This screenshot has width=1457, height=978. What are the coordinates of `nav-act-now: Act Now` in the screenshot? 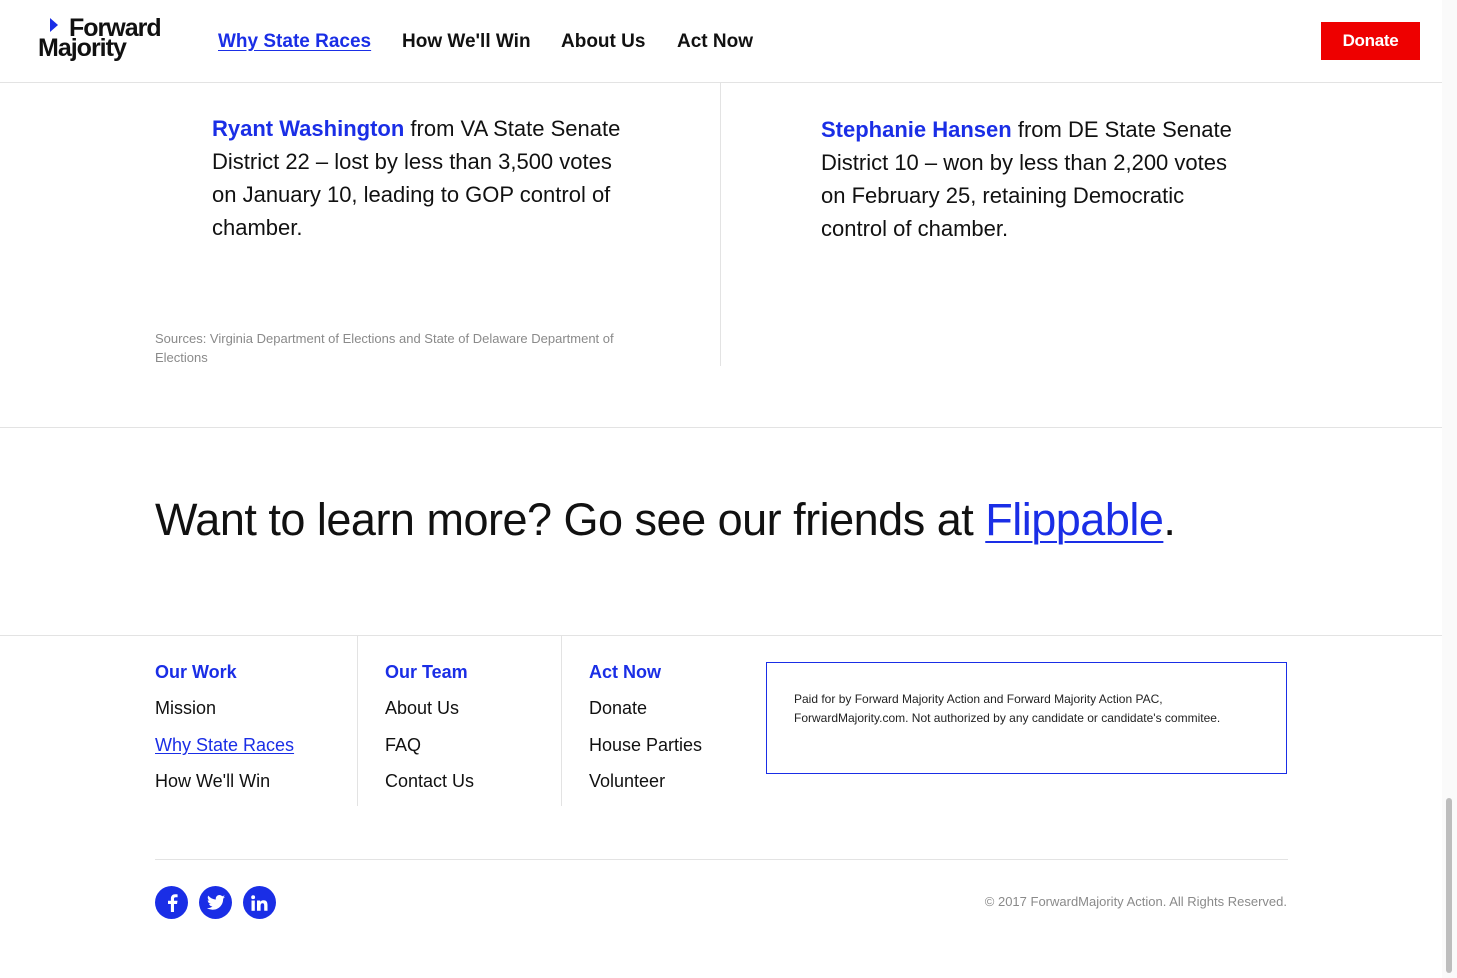 It's located at (715, 42).